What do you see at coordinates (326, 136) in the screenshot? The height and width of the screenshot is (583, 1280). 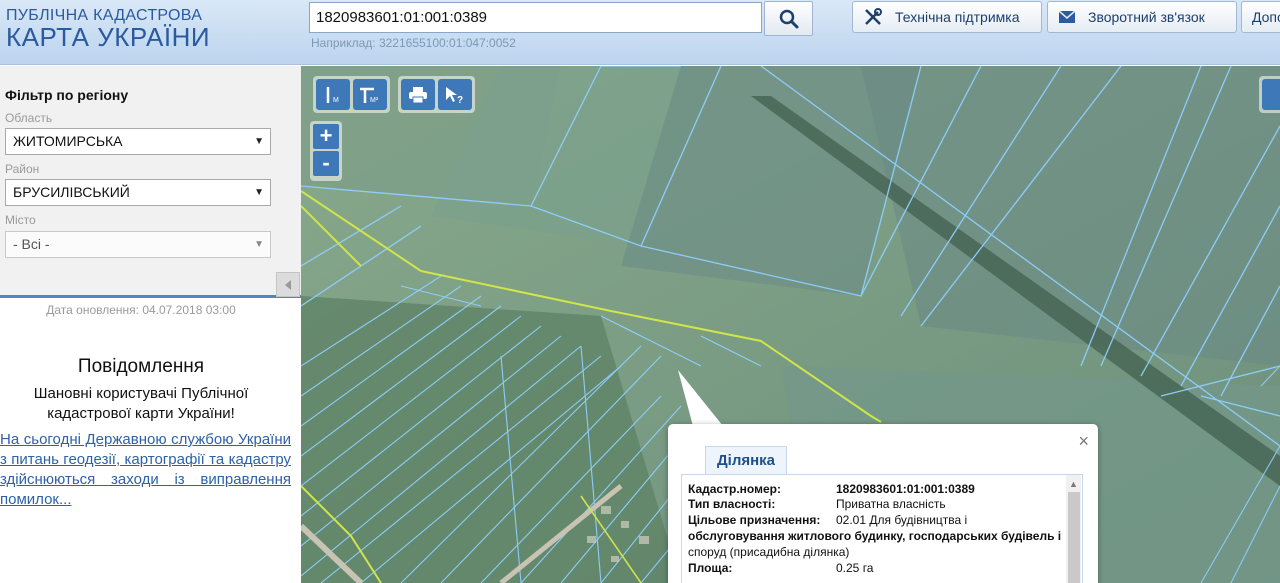 I see `zoom-in-button: +` at bounding box center [326, 136].